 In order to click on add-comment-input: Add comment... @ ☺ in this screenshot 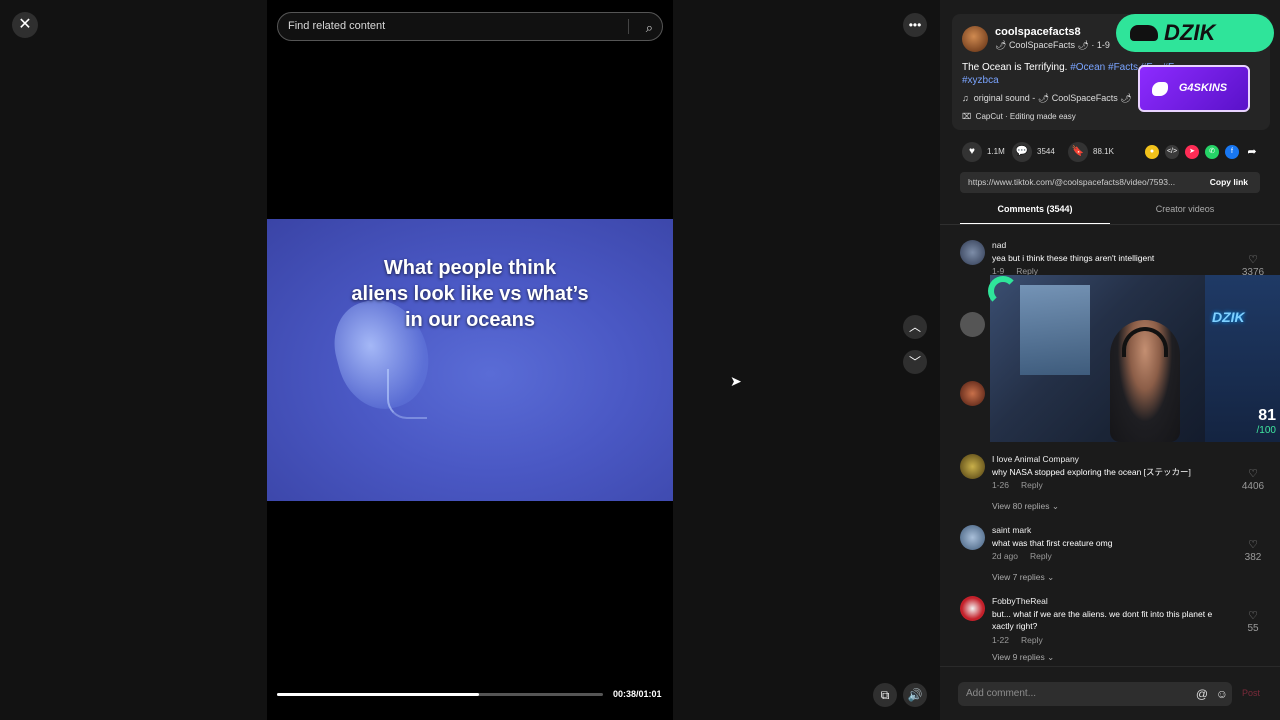, I will do `click(1095, 694)`.